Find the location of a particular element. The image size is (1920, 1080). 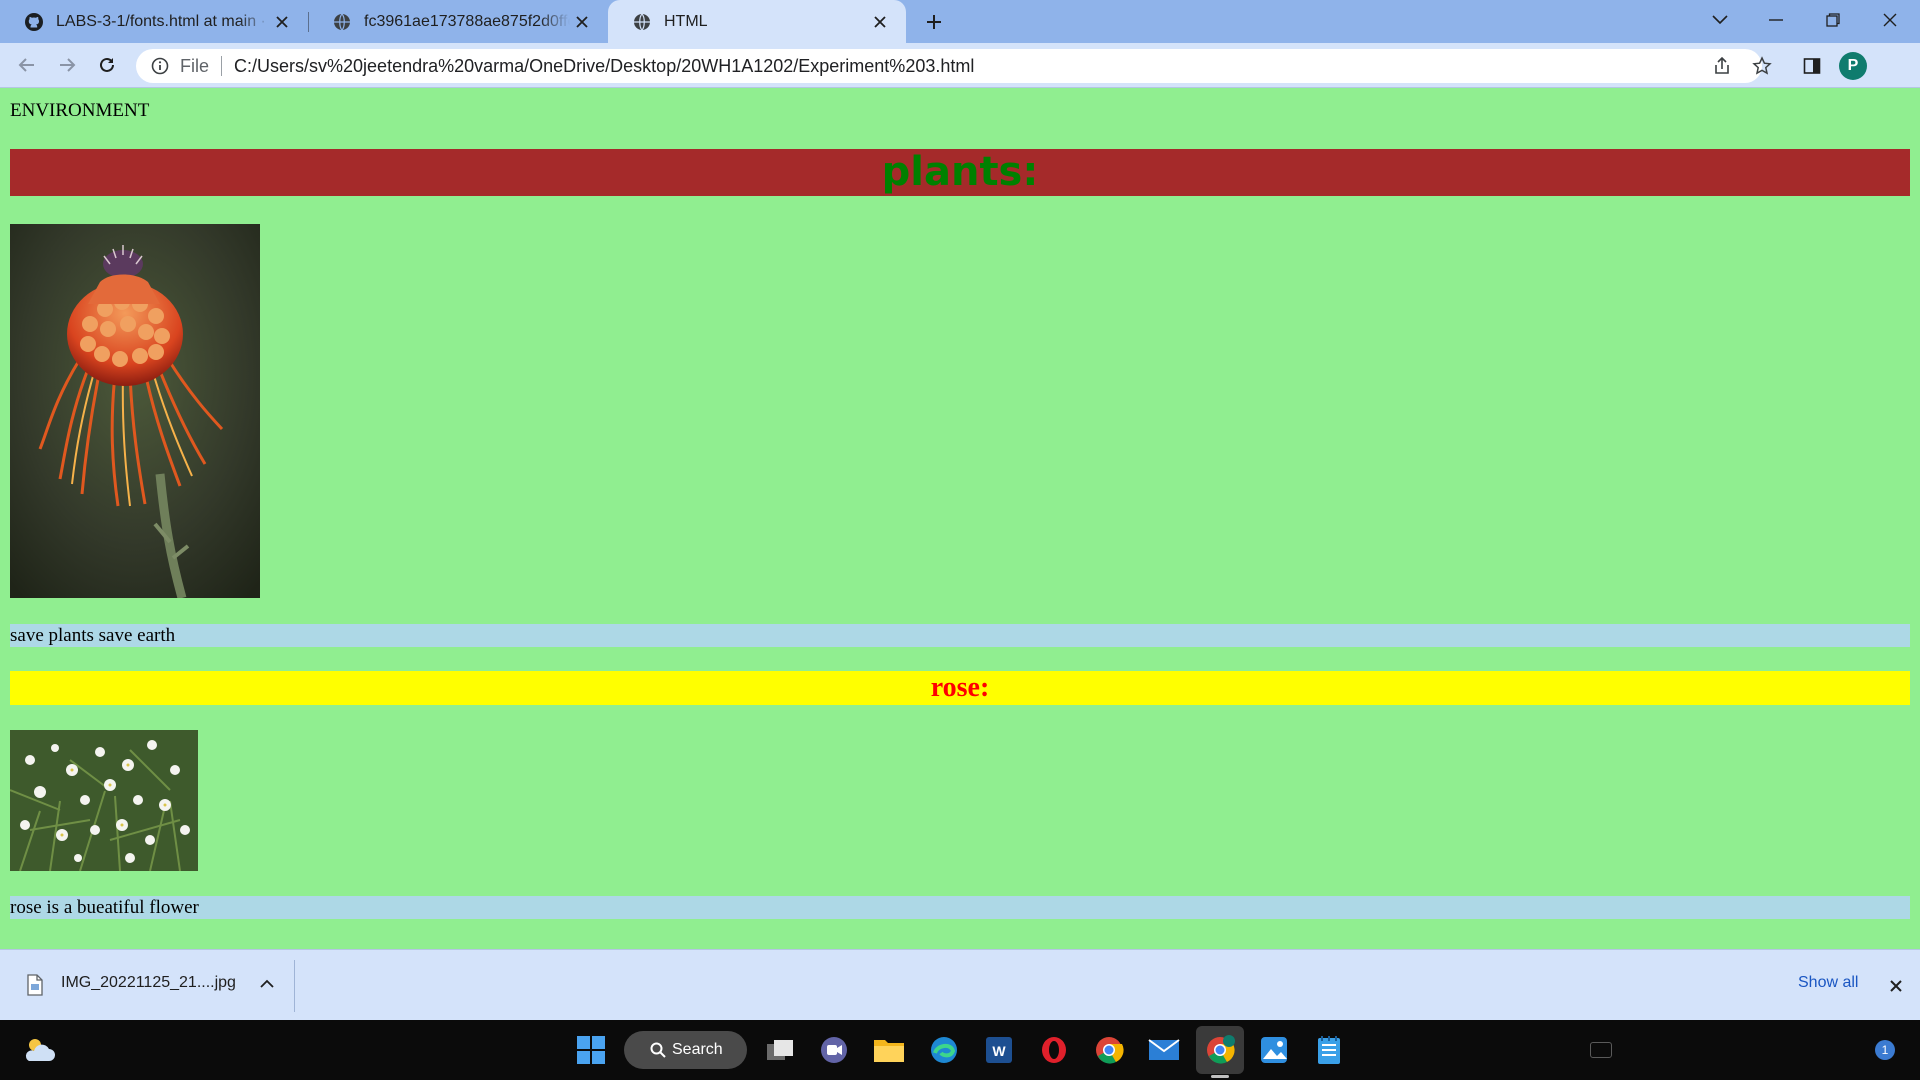

share-button is located at coordinates (1722, 66).